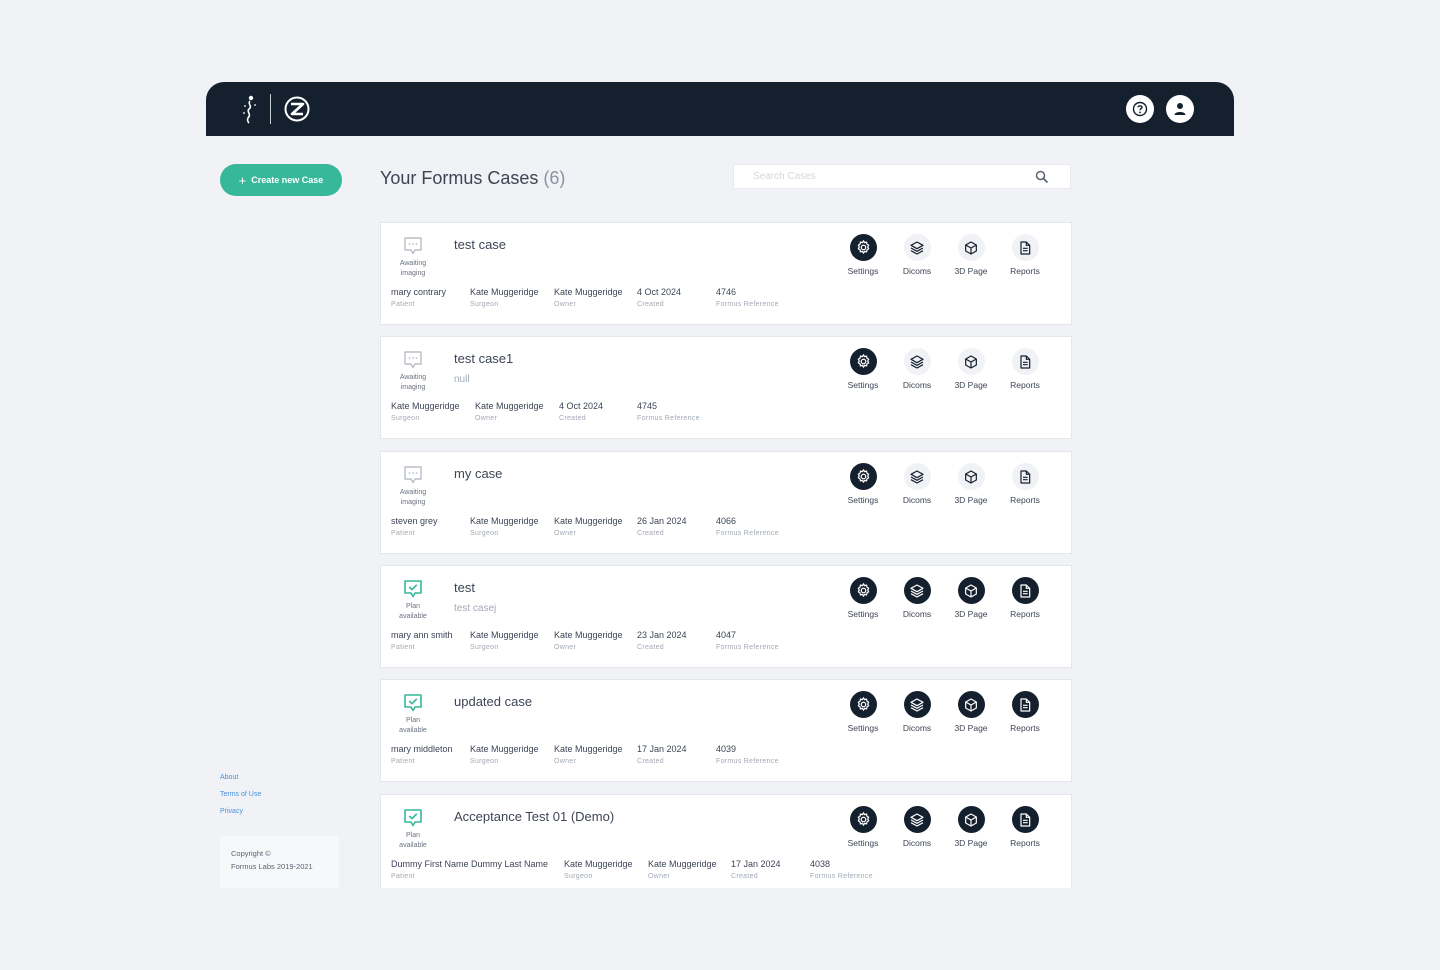 This screenshot has width=1440, height=970. Describe the element at coordinates (1025, 843) in the screenshot. I see `reports-label: Reports` at that location.